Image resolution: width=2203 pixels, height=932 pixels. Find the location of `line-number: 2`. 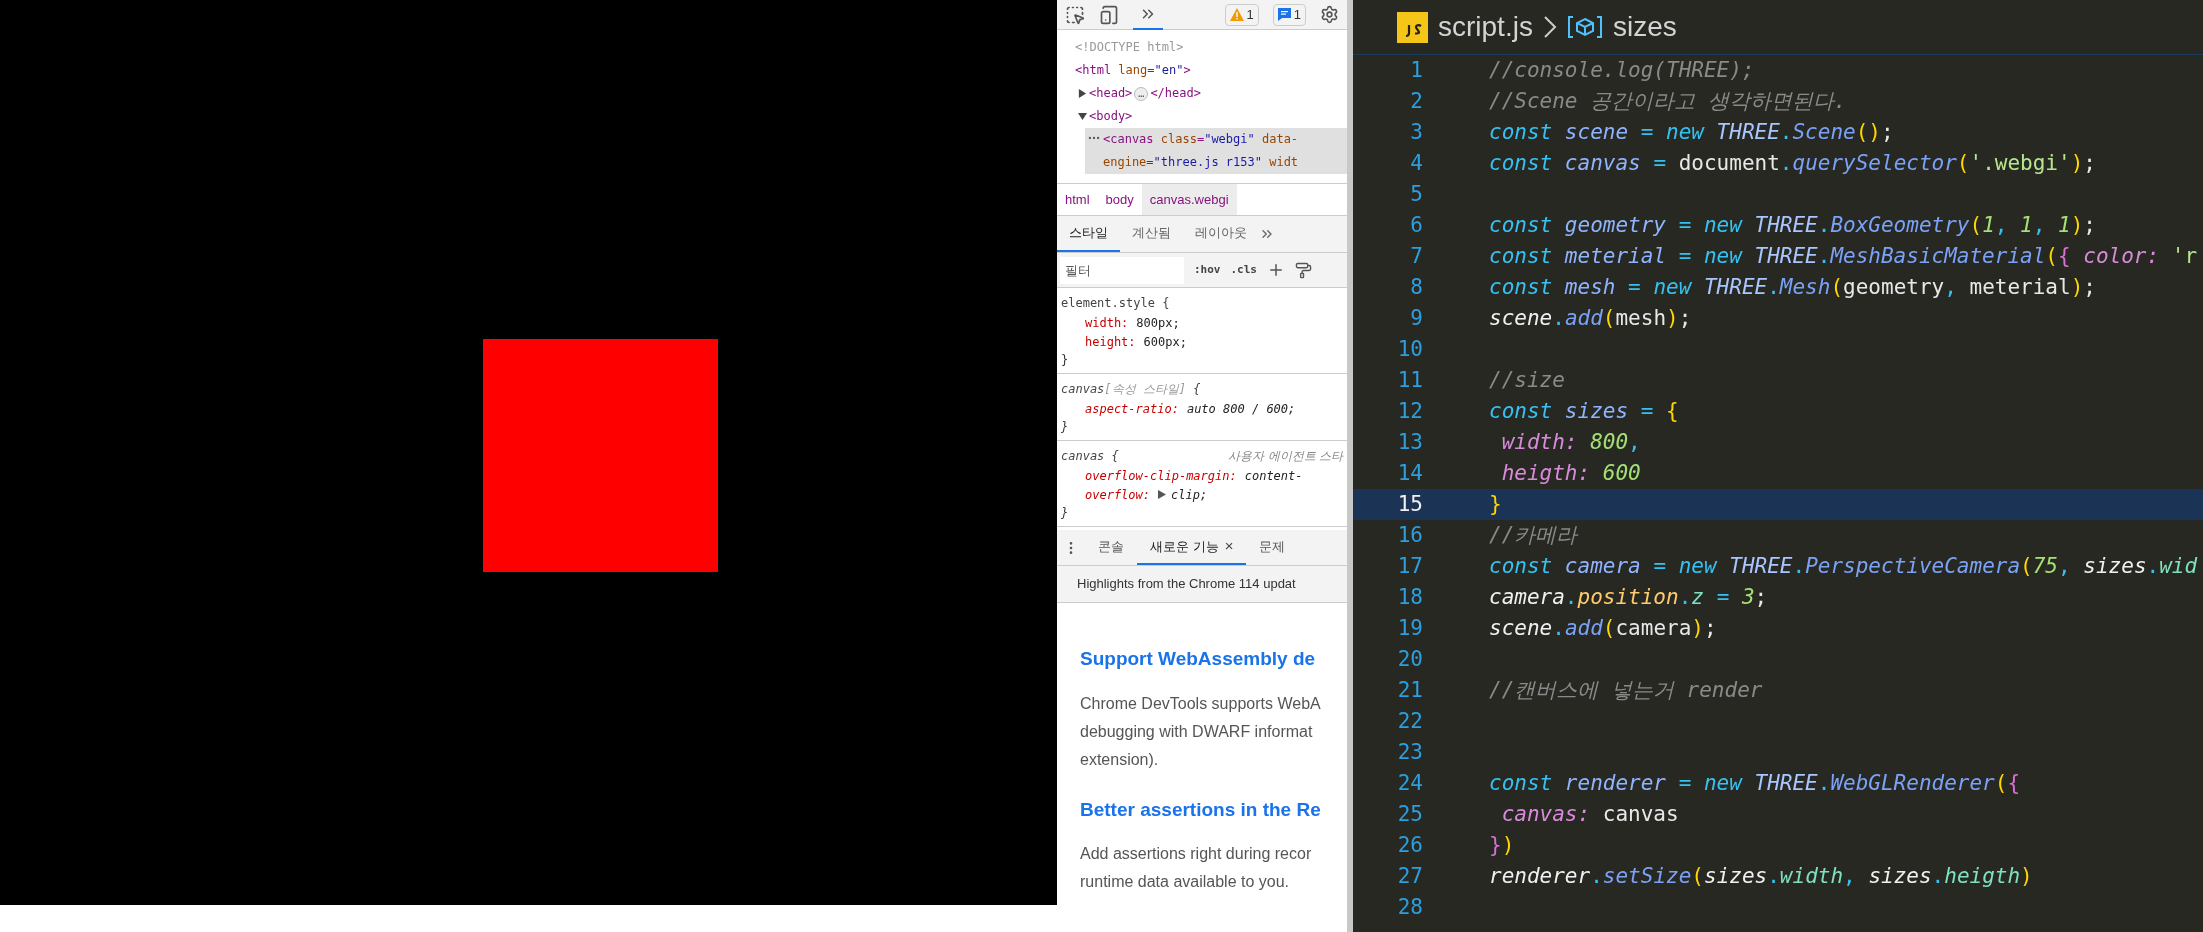

line-number: 2 is located at coordinates (1416, 101).